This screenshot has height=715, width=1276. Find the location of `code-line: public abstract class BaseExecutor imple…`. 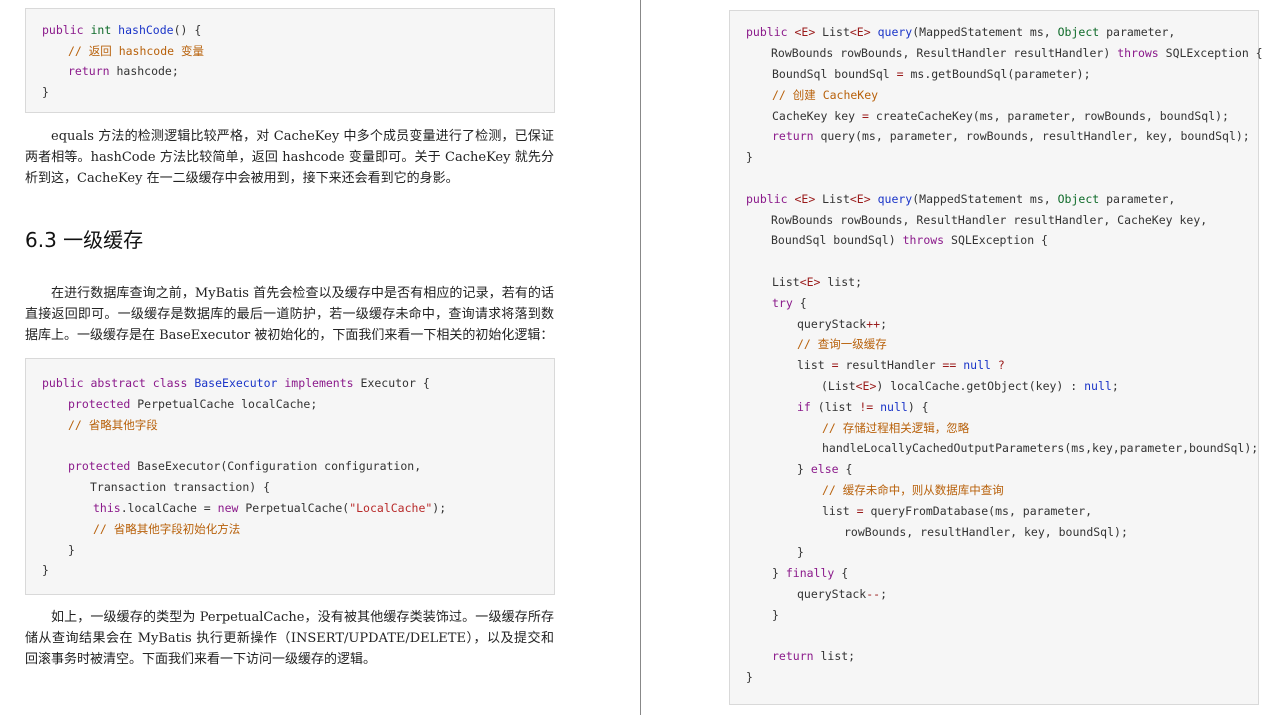

code-line: public abstract class BaseExecutor imple… is located at coordinates (236, 383).